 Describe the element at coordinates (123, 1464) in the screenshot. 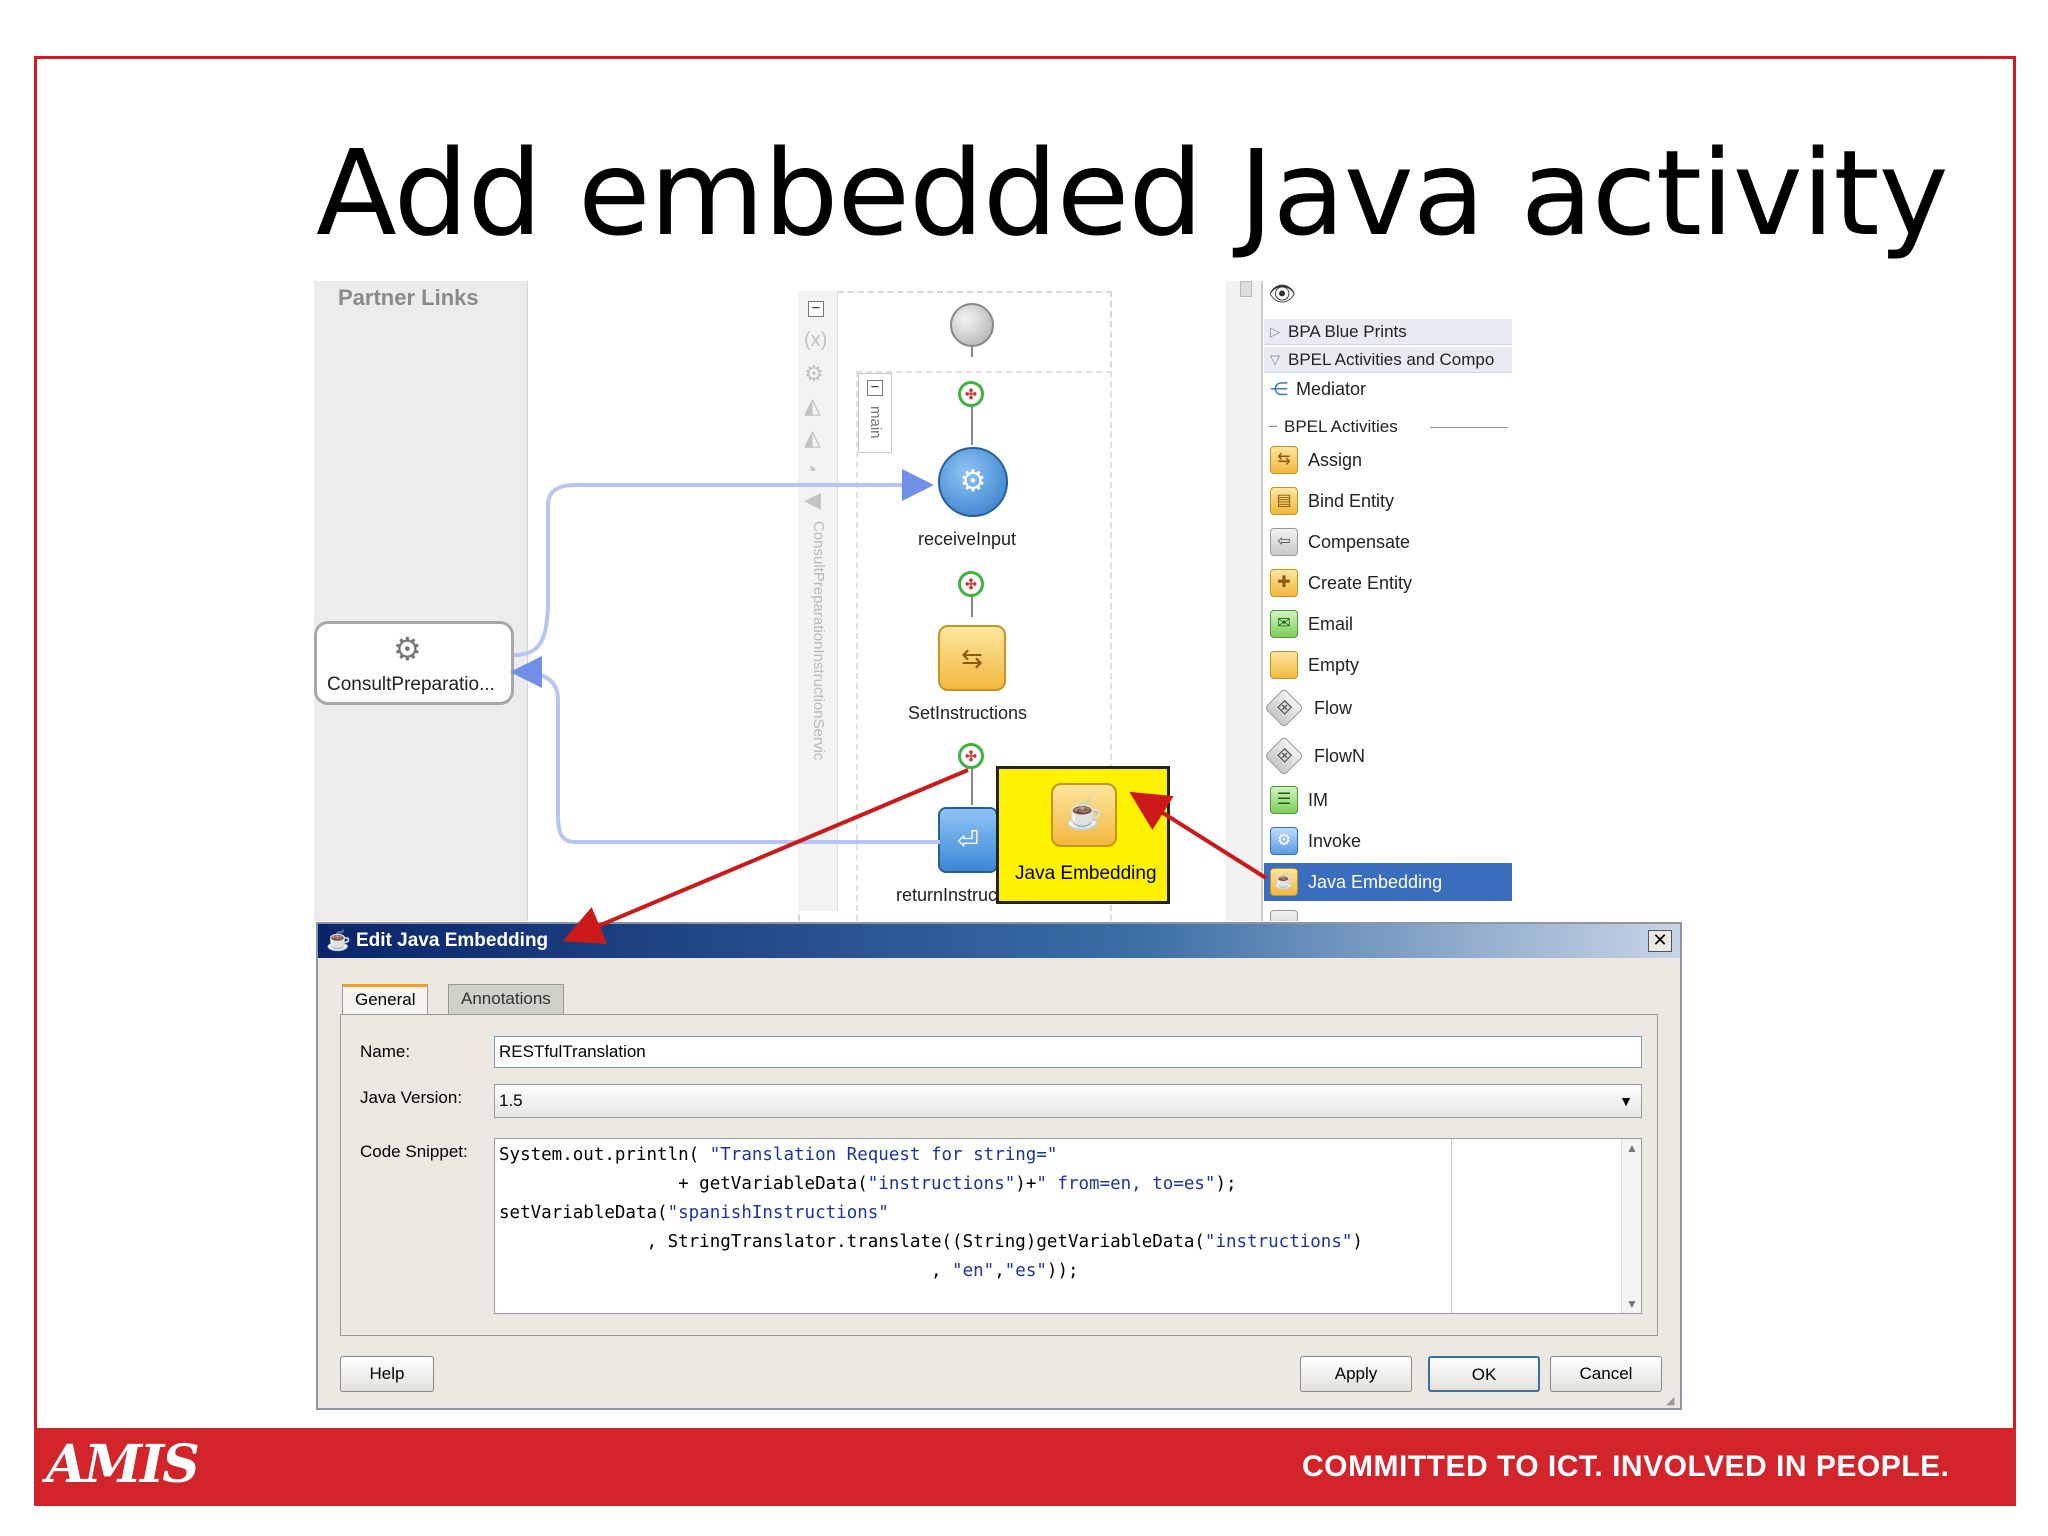

I see `amis-logo: AMIS` at that location.